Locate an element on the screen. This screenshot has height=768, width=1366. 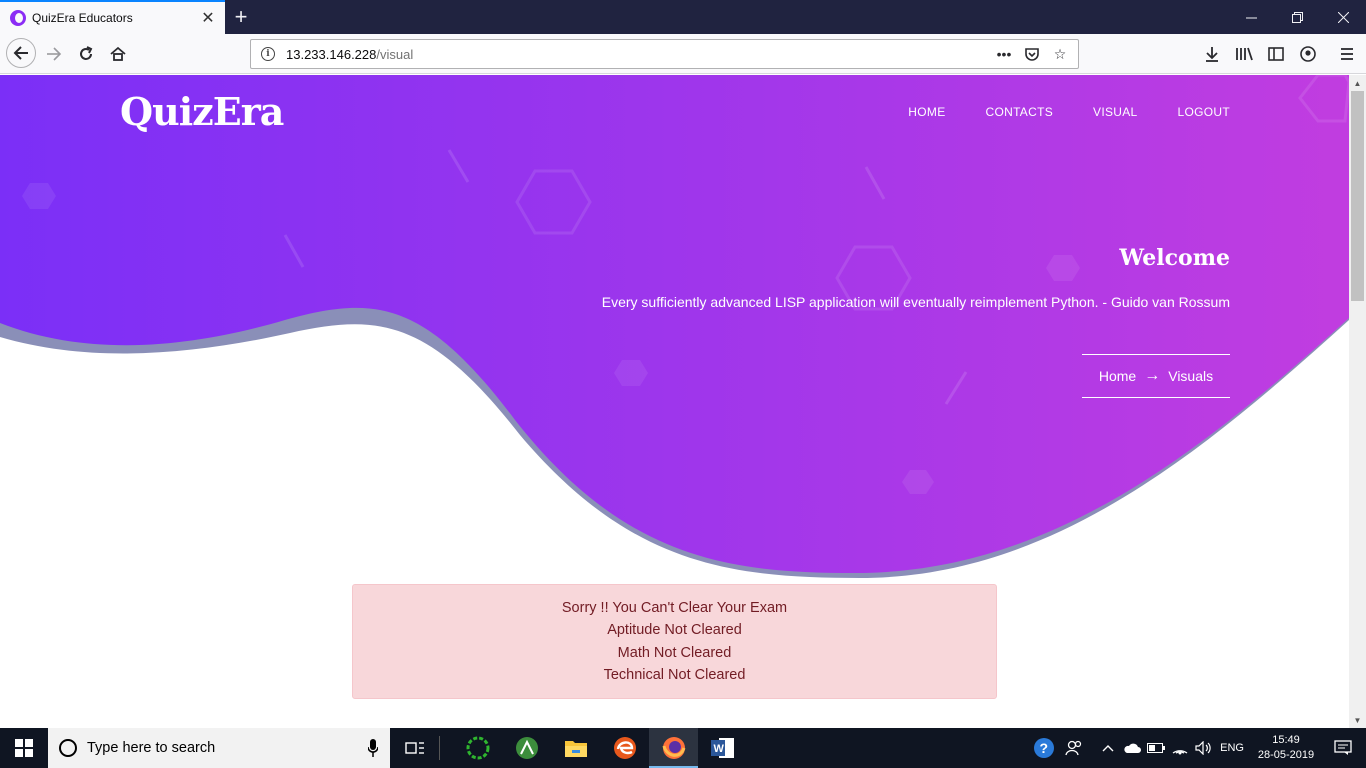
close-window-button is located at coordinates (1343, 17).